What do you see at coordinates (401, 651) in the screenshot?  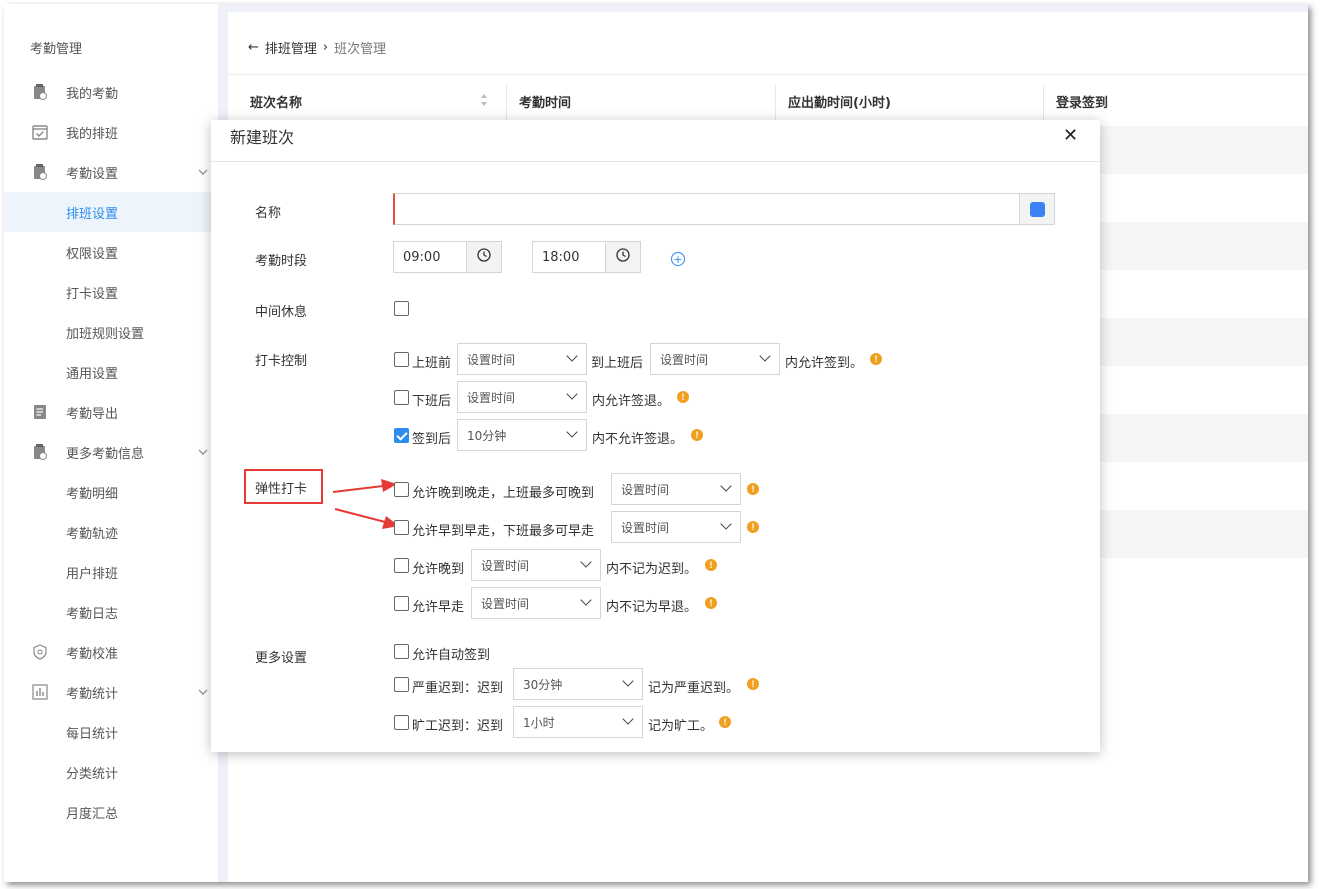 I see `auto-signin-checkbox` at bounding box center [401, 651].